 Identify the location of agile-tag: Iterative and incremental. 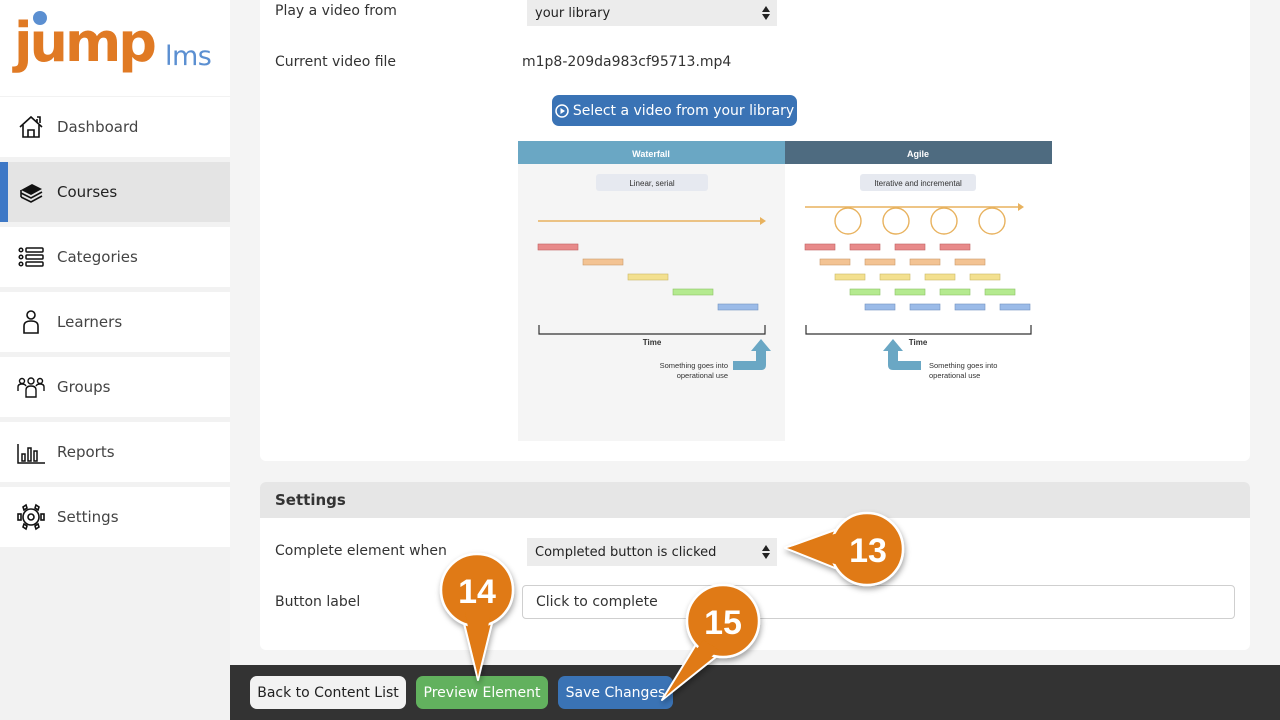
(918, 183).